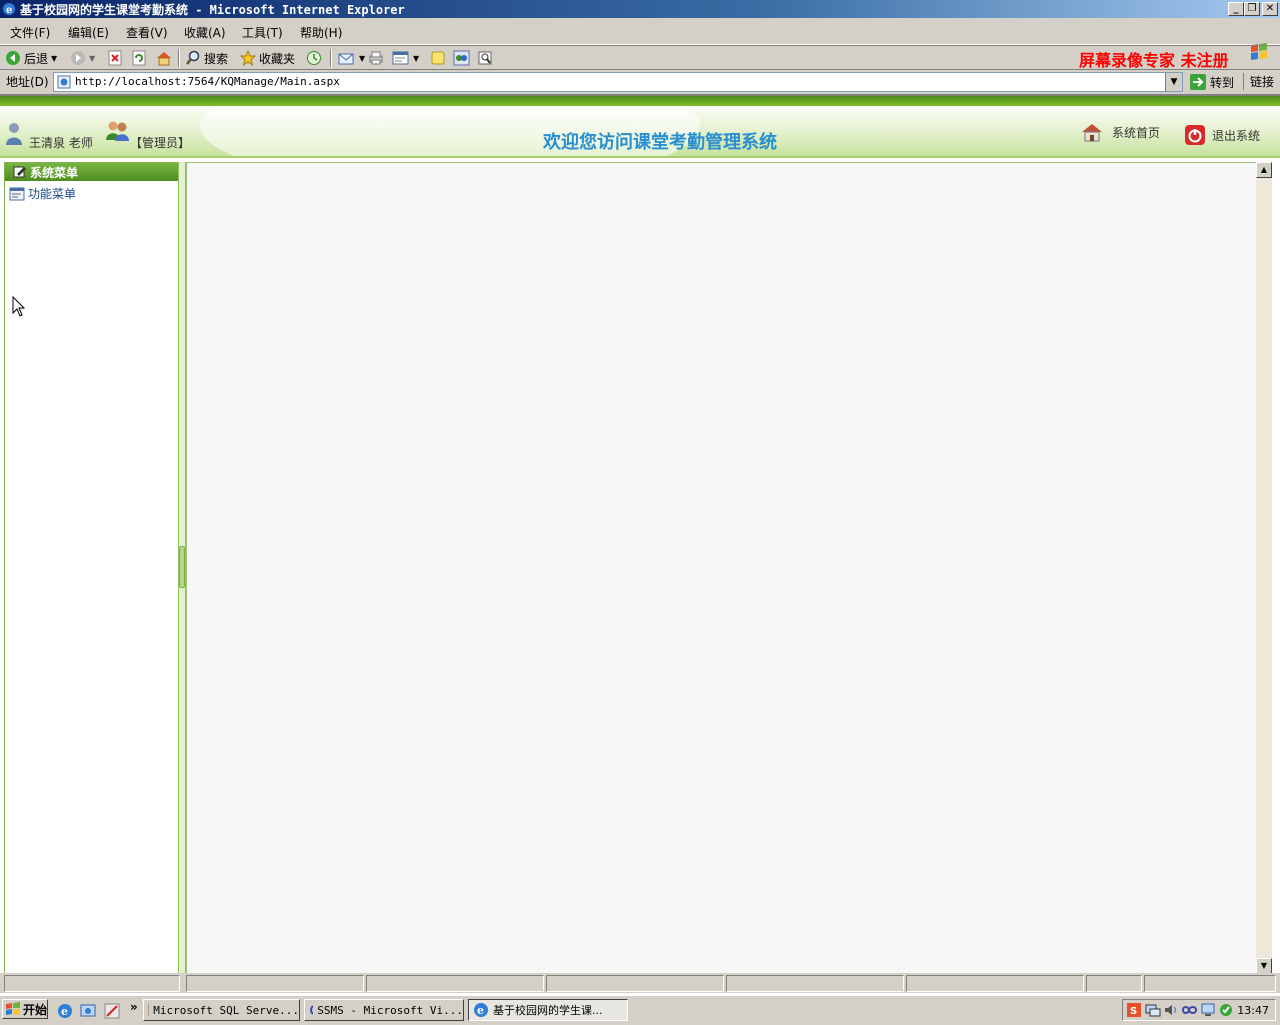  What do you see at coordinates (416, 58) in the screenshot?
I see `edit-dropdown-icon: ▼` at bounding box center [416, 58].